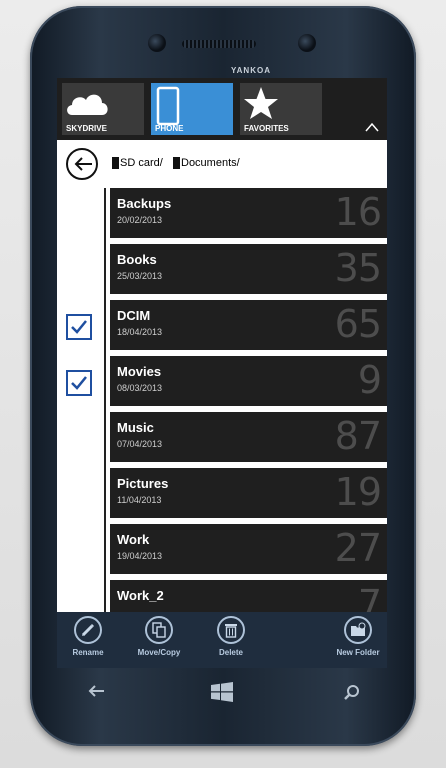 This screenshot has width=446, height=768. I want to click on move-copy-button: Move/Copy, so click(159, 636).